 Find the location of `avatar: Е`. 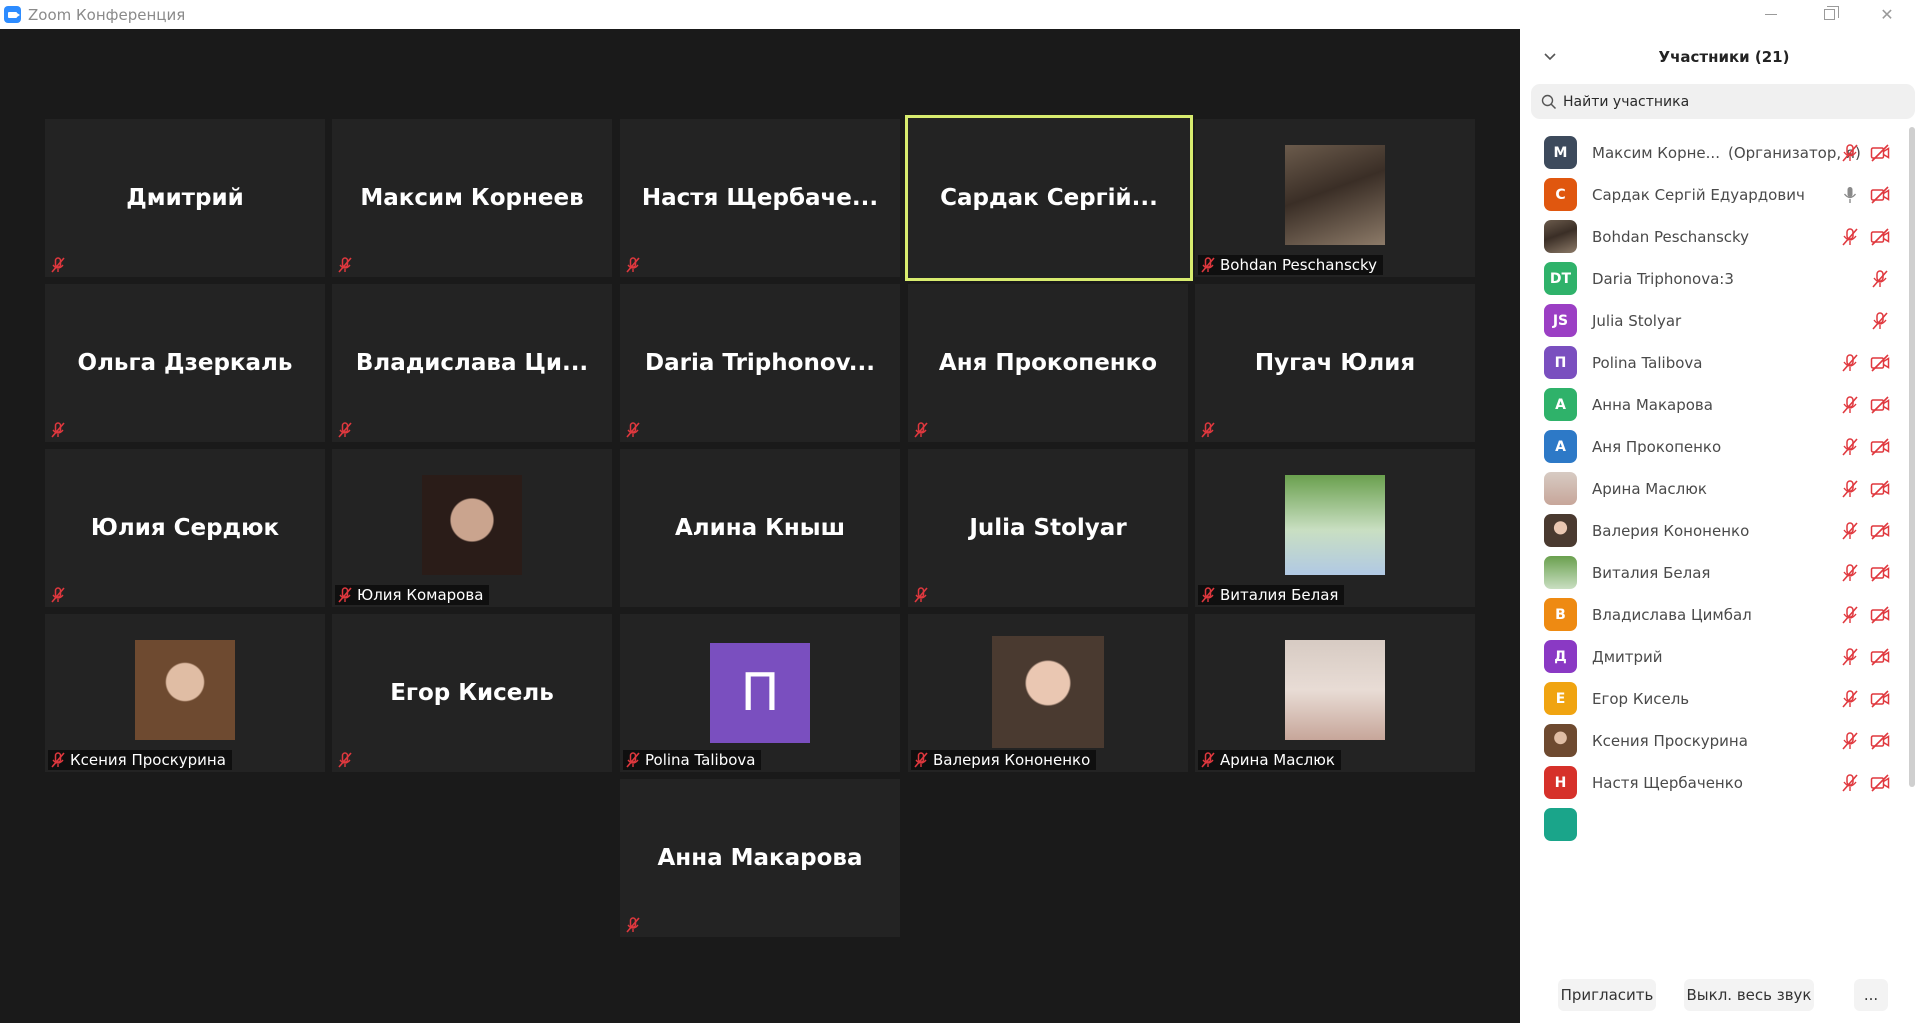

avatar: Е is located at coordinates (1560, 698).